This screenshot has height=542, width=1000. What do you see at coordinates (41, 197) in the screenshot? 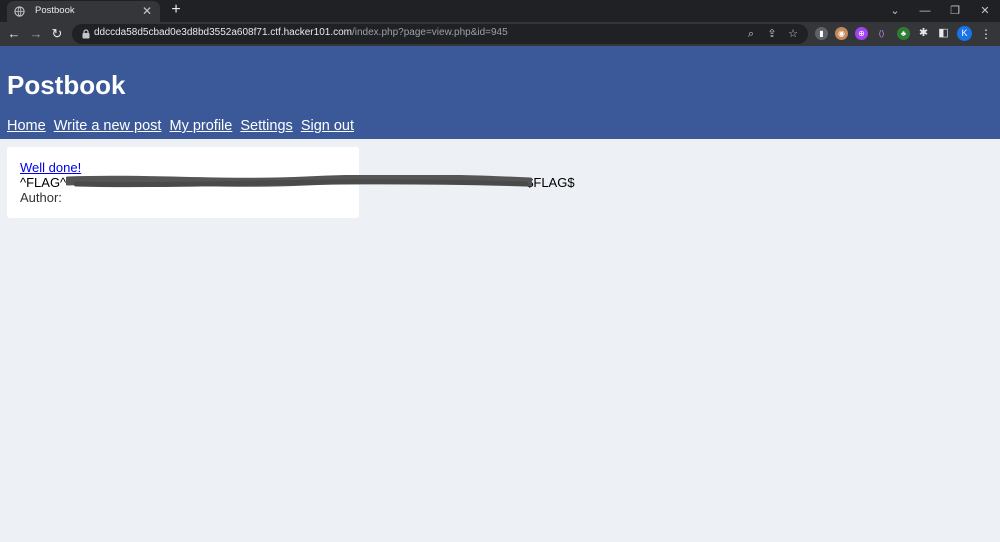
I see `post-author: Author:` at bounding box center [41, 197].